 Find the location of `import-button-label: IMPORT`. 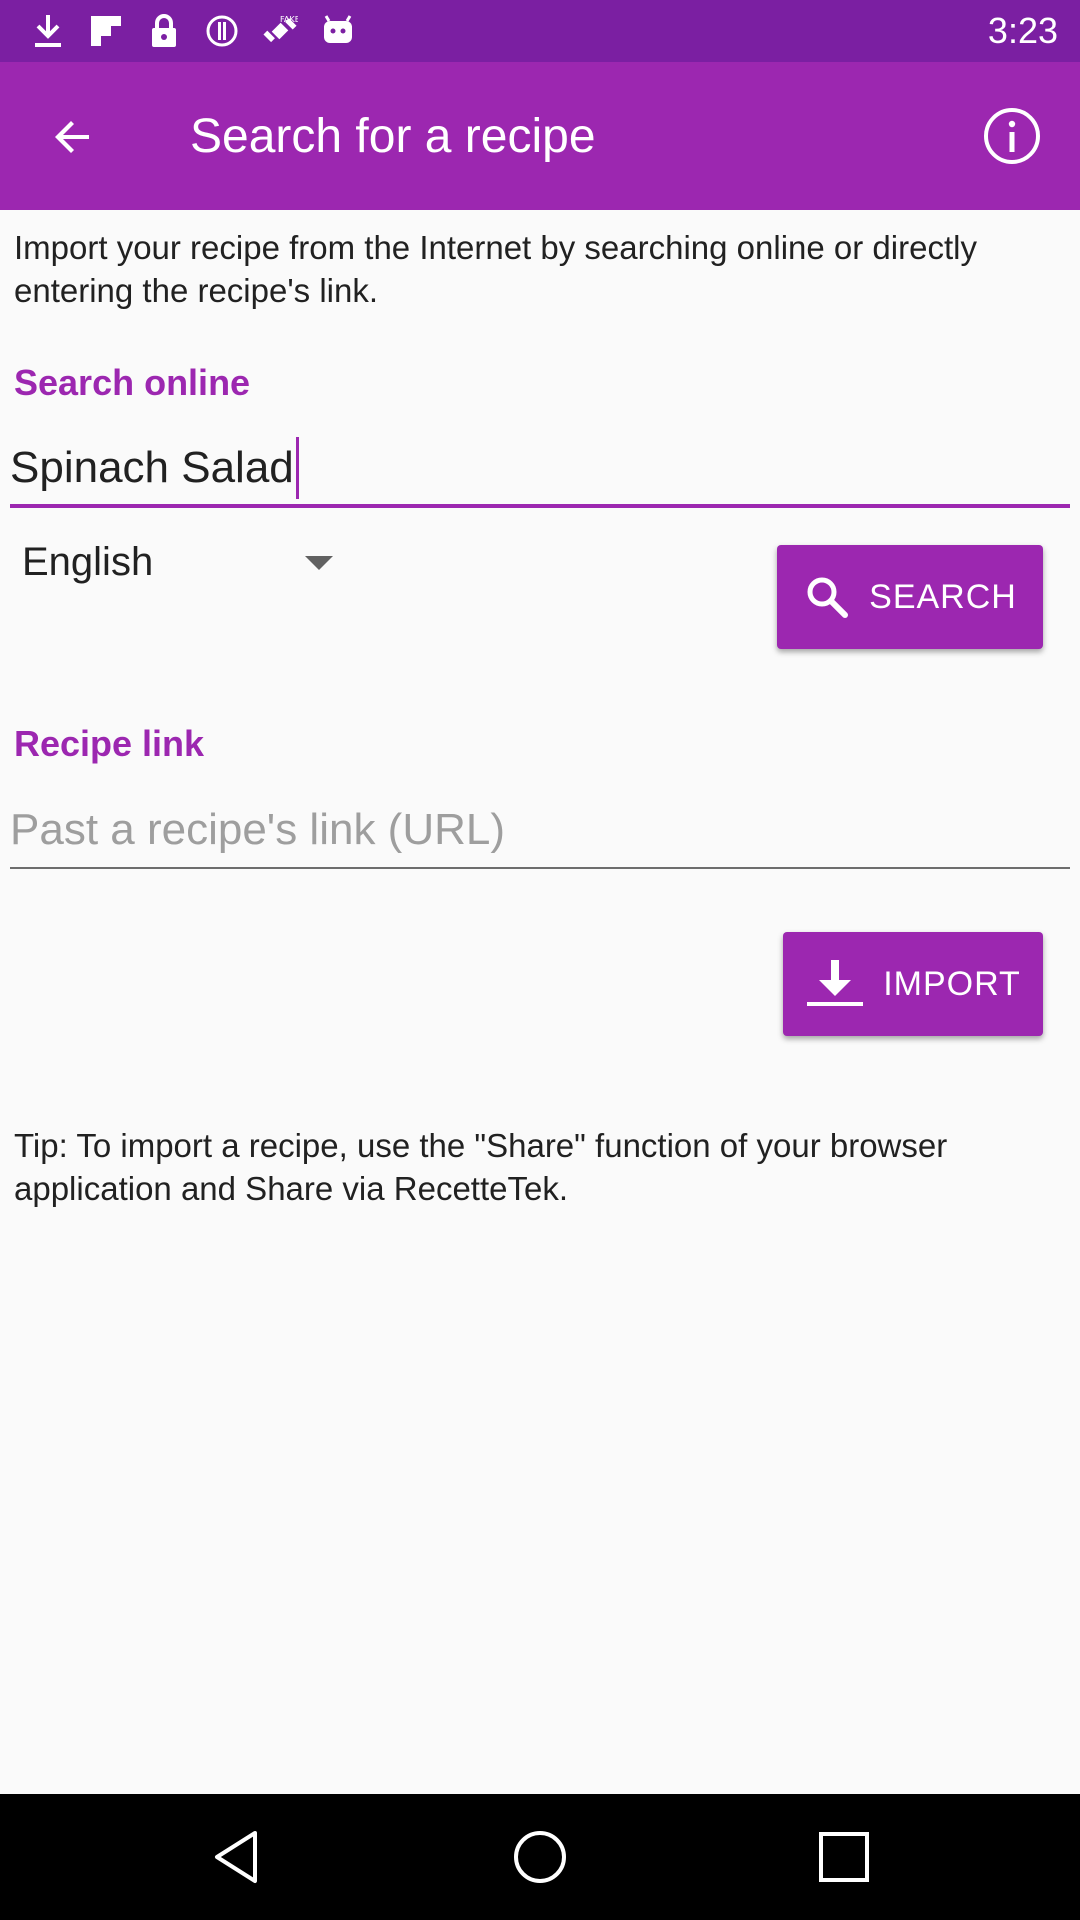

import-button-label: IMPORT is located at coordinates (952, 983).